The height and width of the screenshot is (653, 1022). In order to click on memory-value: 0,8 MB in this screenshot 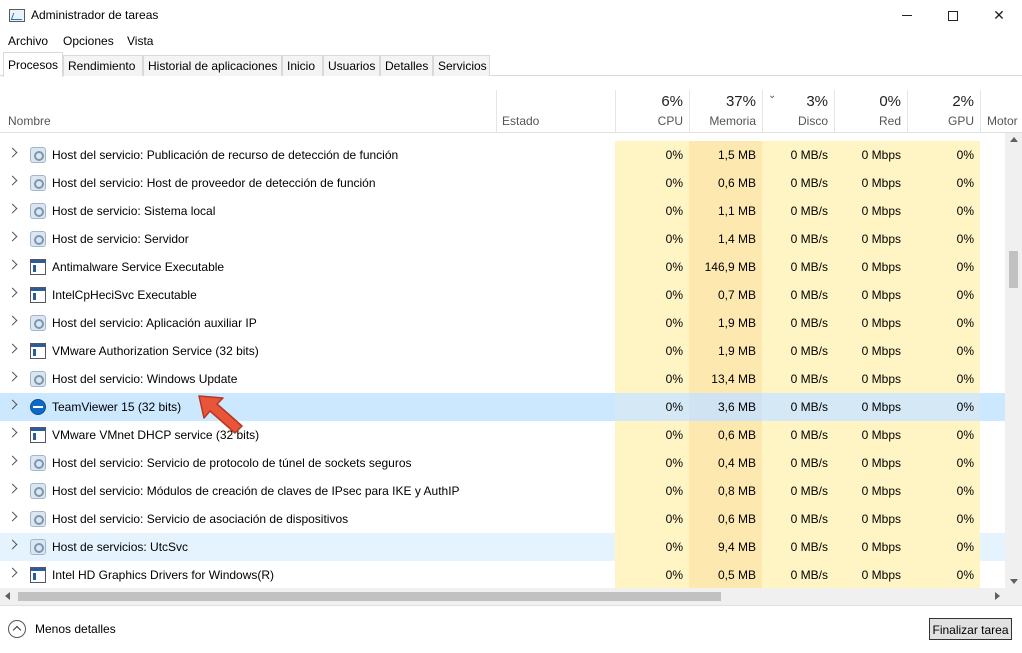, I will do `click(736, 491)`.